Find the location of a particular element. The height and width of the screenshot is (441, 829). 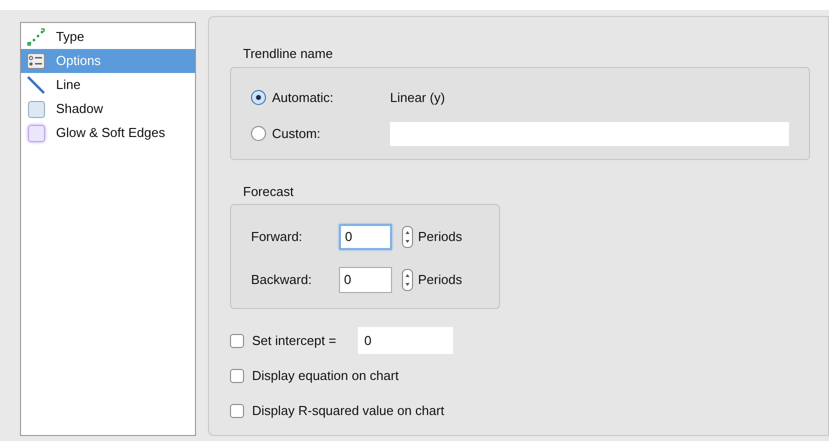

intercept-field: 0 is located at coordinates (406, 340).